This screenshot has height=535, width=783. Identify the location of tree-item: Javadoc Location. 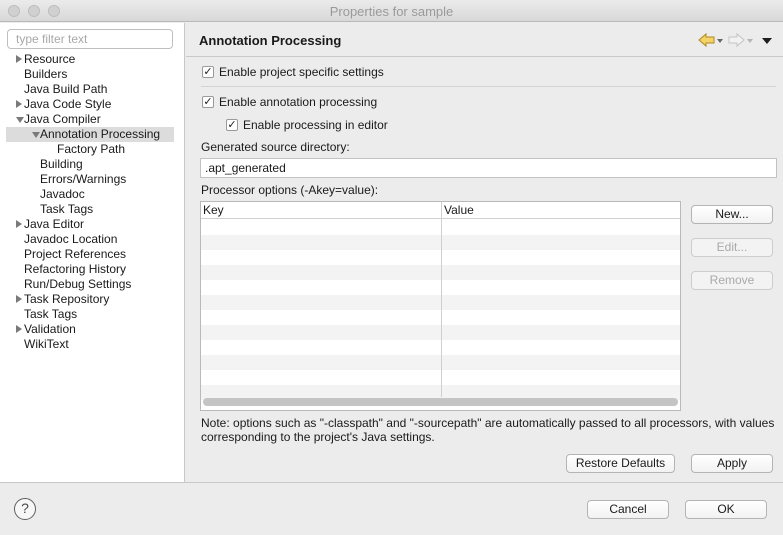
(92, 239).